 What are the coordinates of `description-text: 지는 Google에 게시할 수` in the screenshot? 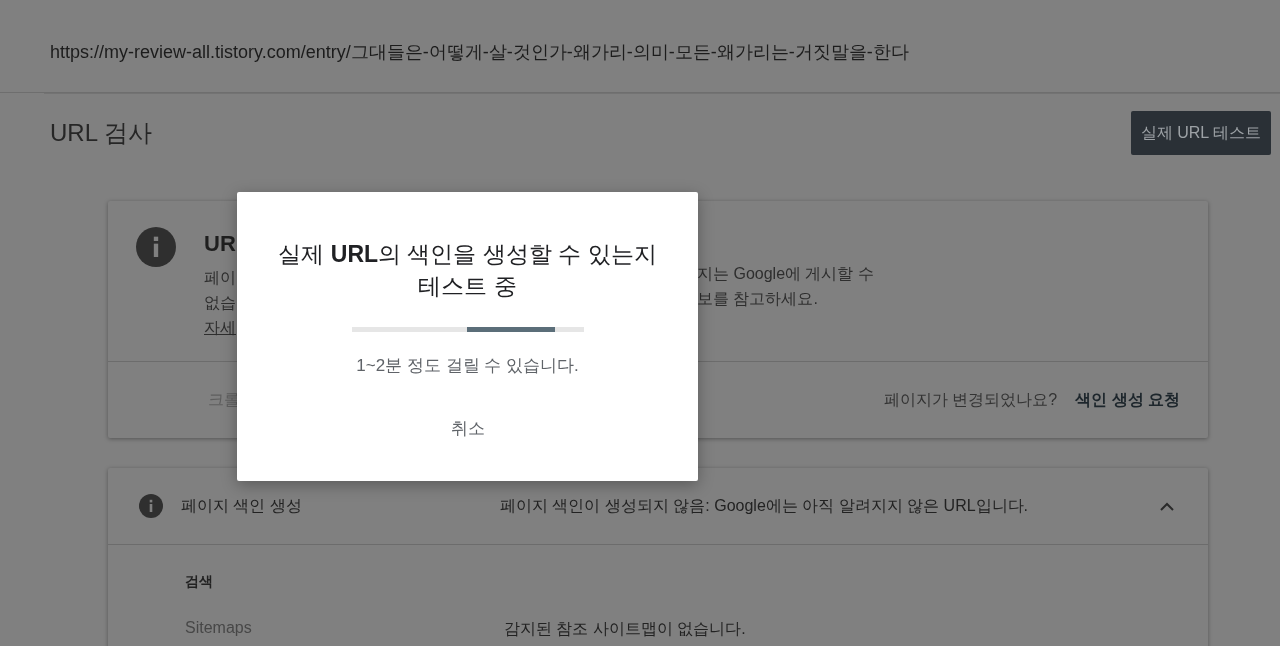 It's located at (785, 274).